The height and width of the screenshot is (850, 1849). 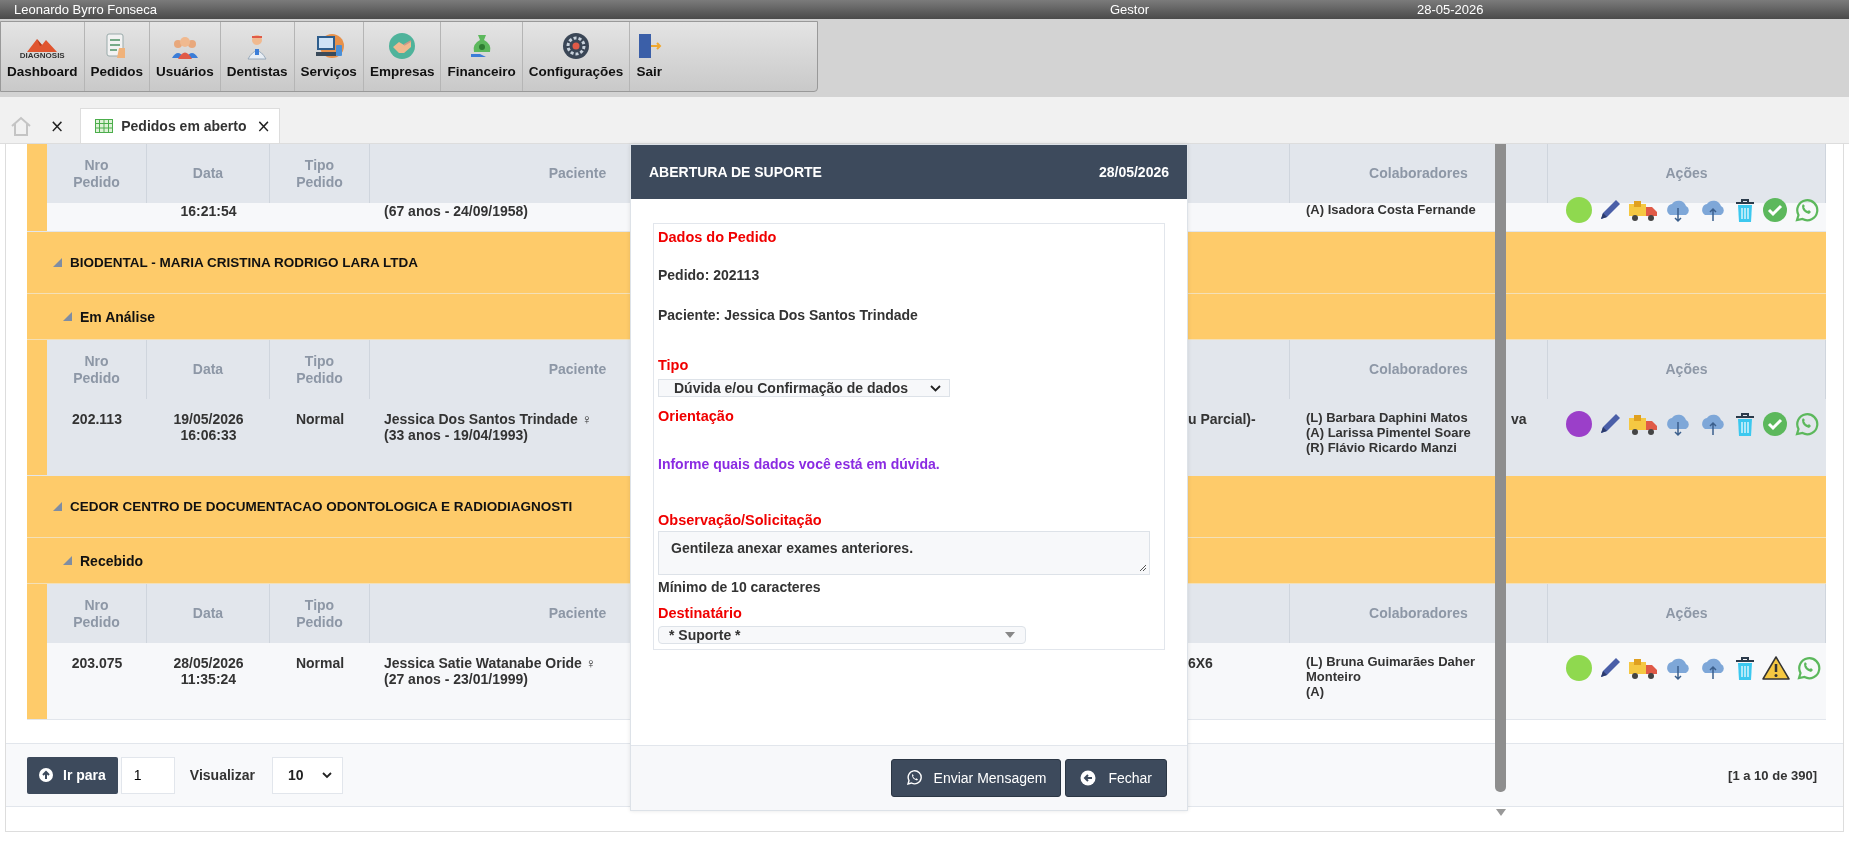 I want to click on field-label: Destinatário, so click(x=700, y=613).